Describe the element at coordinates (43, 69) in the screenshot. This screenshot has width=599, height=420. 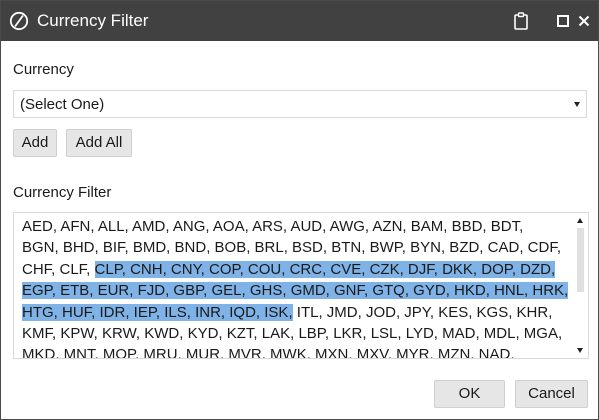
I see `currency-label: Currency` at that location.